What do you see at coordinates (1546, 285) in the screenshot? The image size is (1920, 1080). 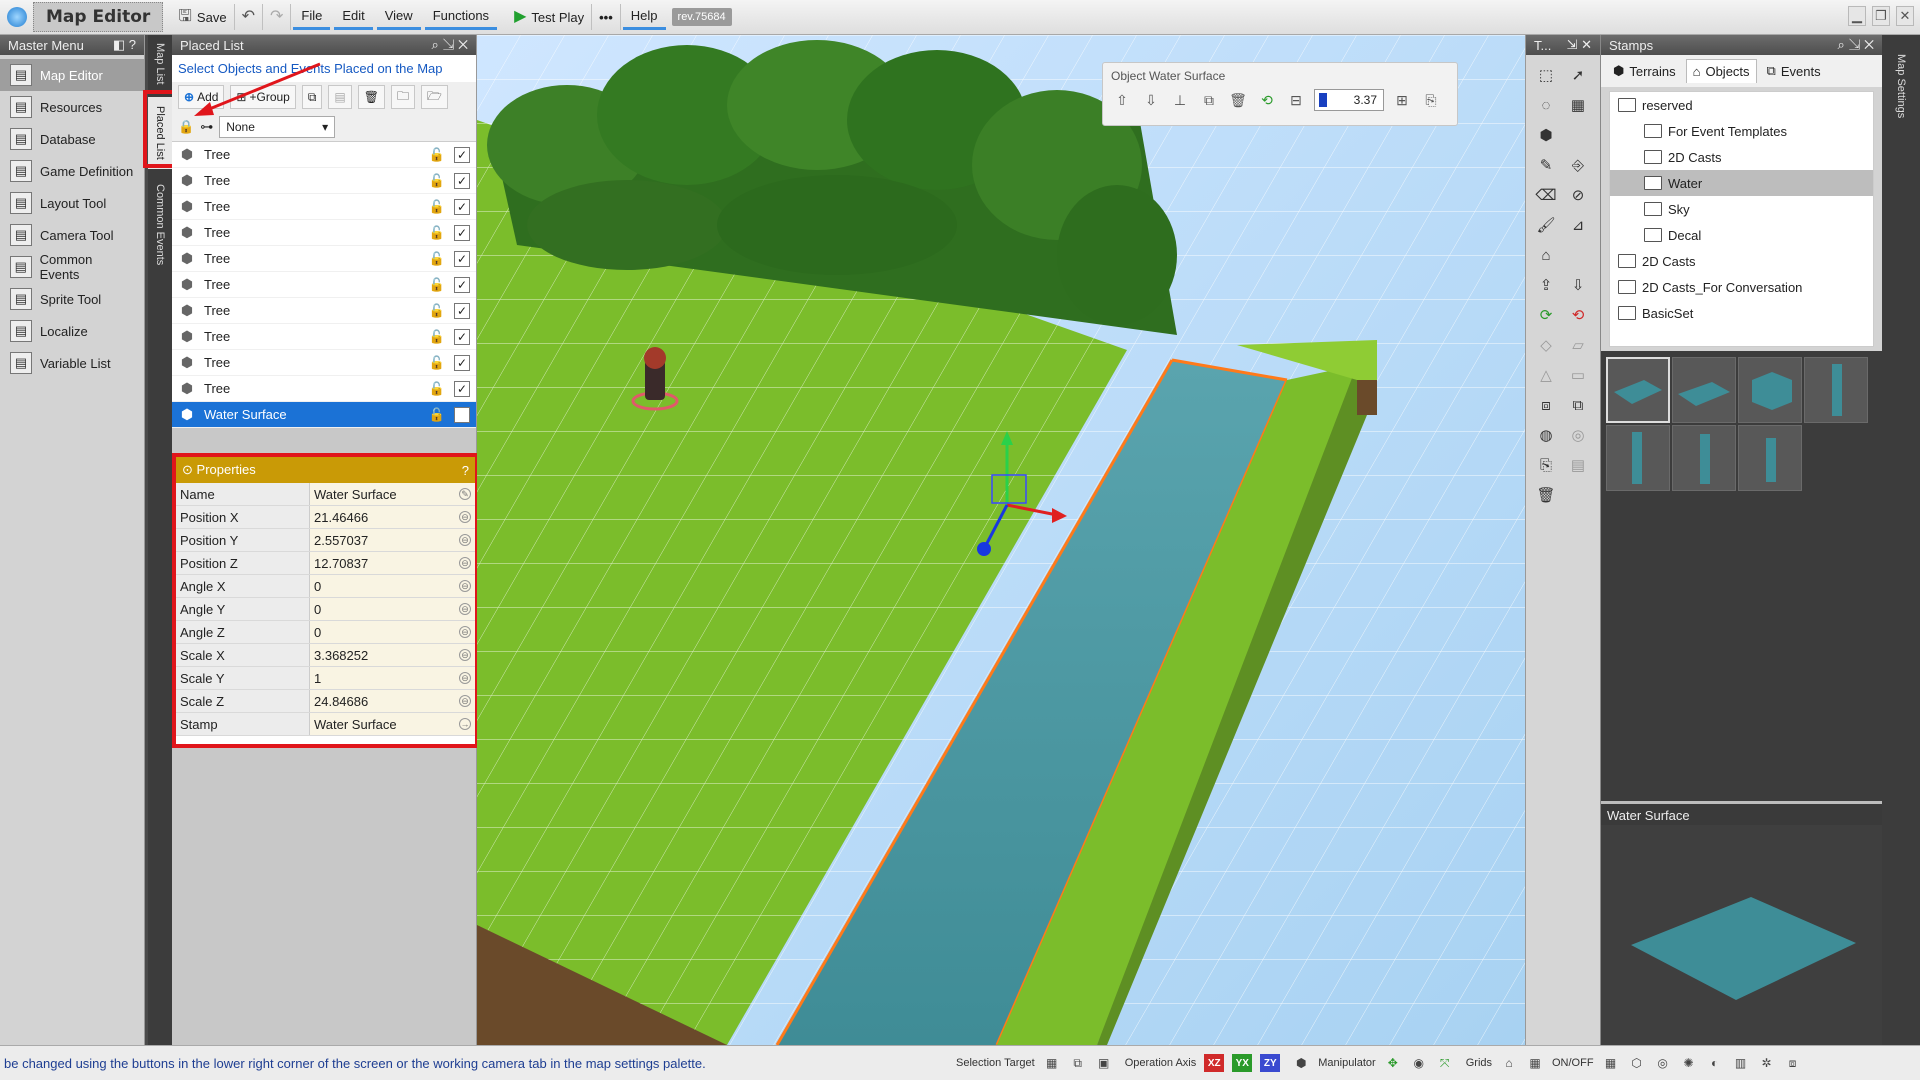 I see `raise-icon: ⇪` at bounding box center [1546, 285].